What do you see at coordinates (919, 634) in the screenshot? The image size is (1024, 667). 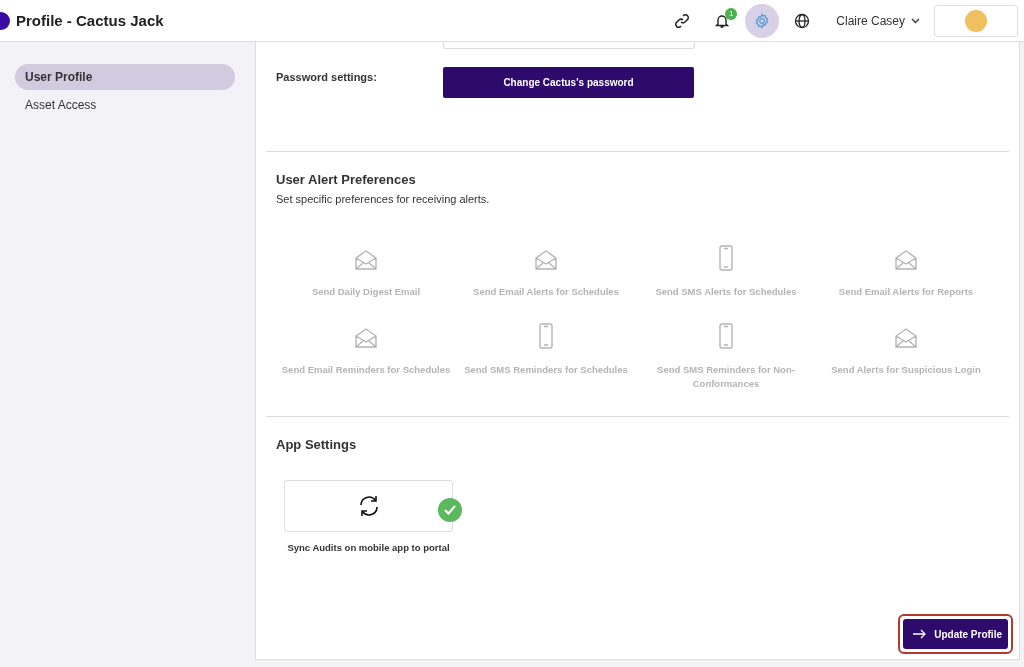 I see `arrow-right-icon` at bounding box center [919, 634].